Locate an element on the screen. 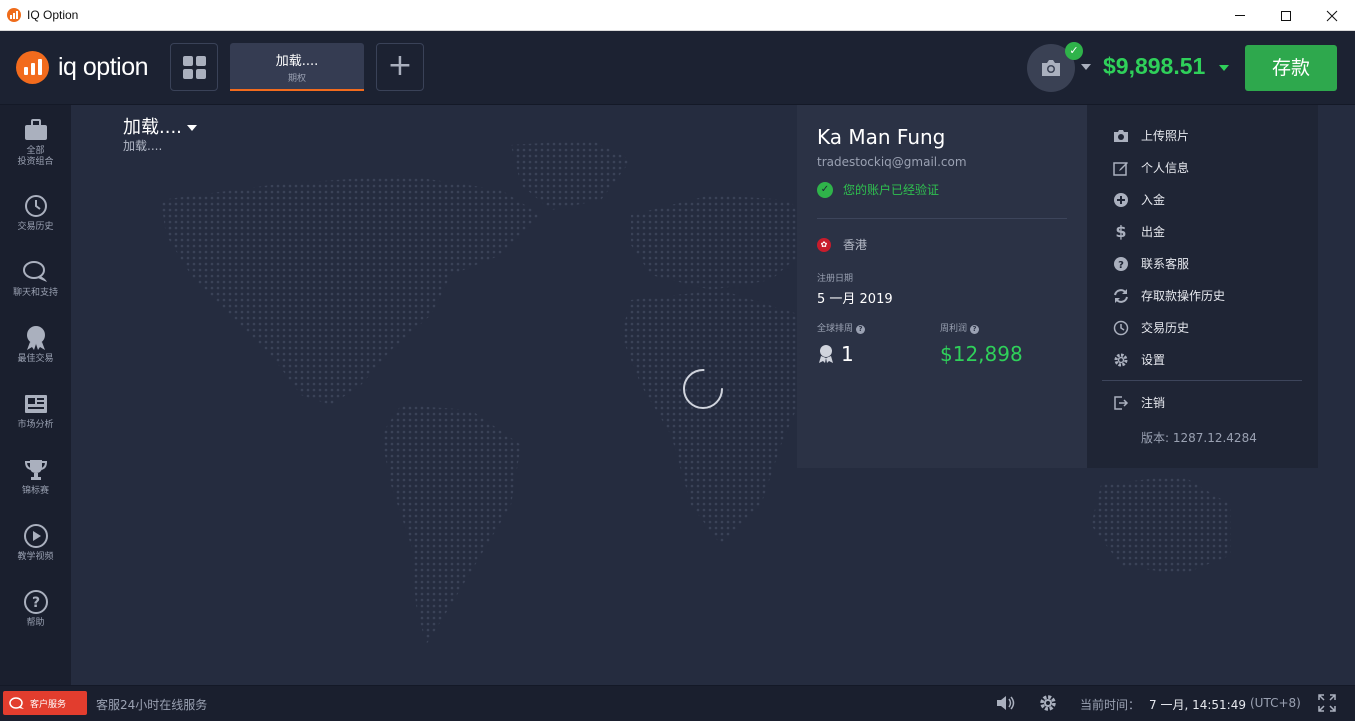 Image resolution: width=1355 pixels, height=721 pixels. close-icon is located at coordinates (1332, 15).